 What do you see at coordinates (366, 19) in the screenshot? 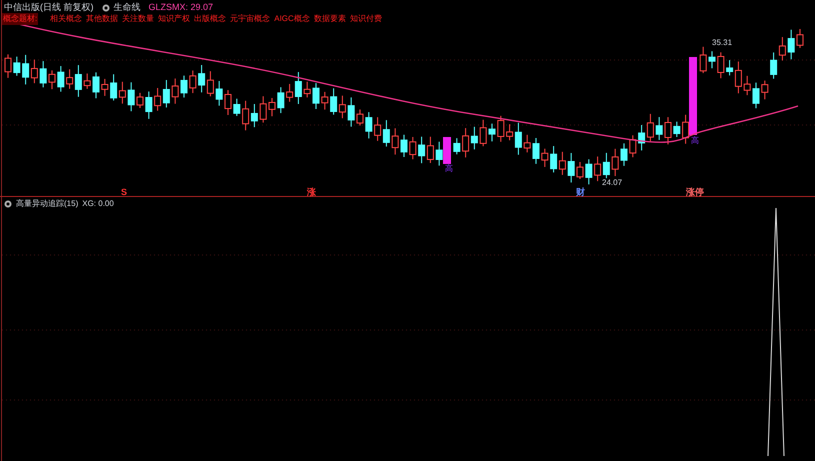
I see `concept-tag: 知识付费` at bounding box center [366, 19].